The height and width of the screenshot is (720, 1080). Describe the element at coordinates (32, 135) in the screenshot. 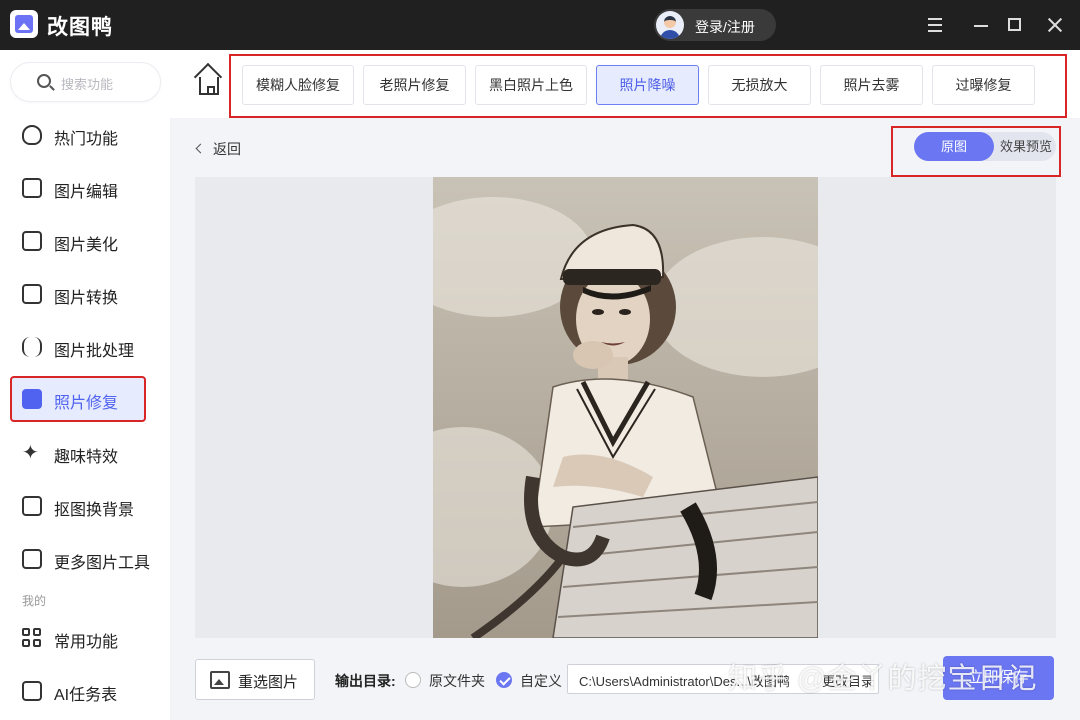

I see `fire-icon` at that location.